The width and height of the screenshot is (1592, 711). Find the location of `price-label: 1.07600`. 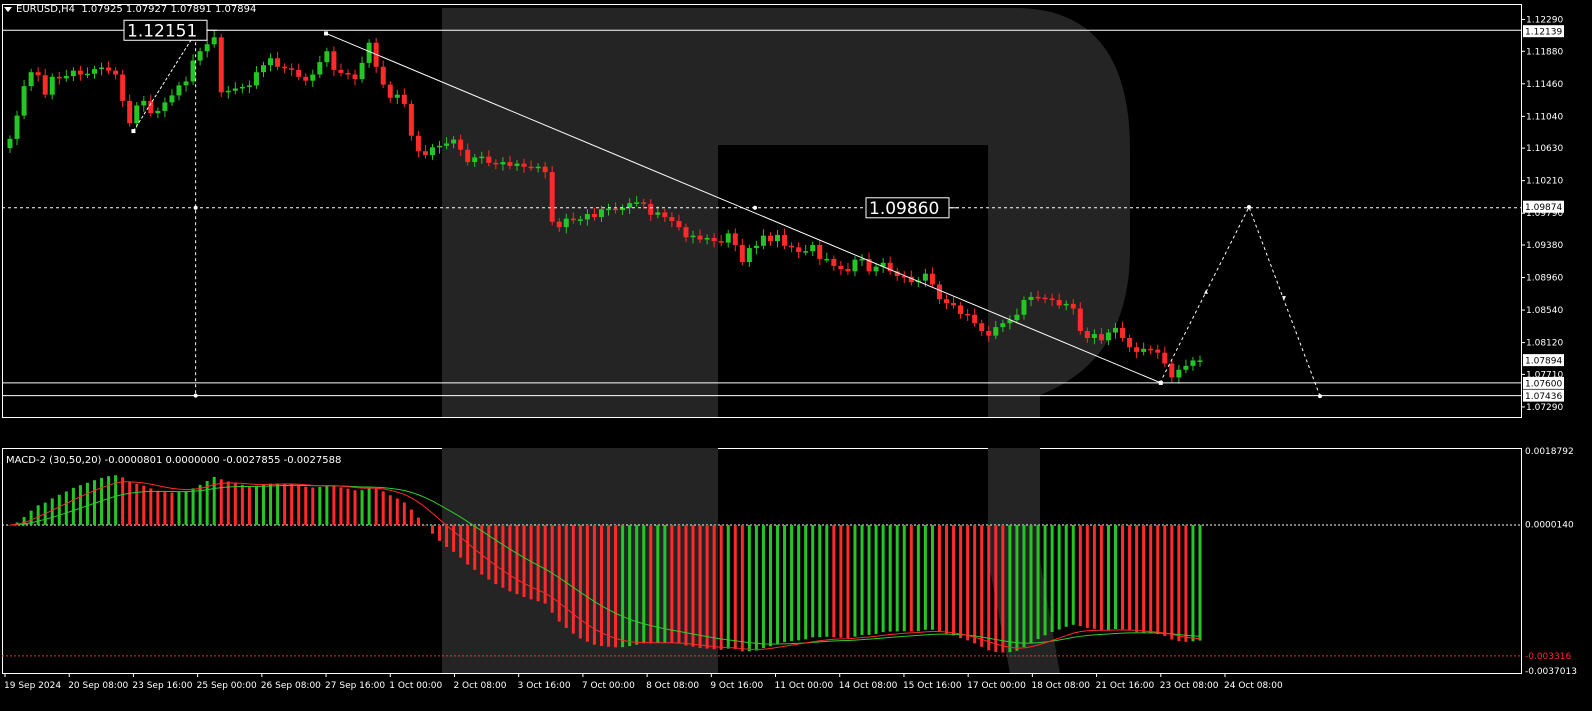

price-label: 1.07600 is located at coordinates (1543, 384).